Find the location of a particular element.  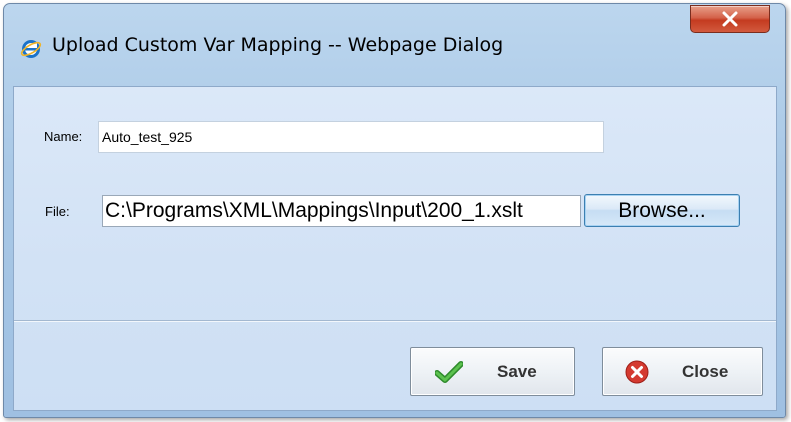

name-input: Auto_test_925 is located at coordinates (351, 137).